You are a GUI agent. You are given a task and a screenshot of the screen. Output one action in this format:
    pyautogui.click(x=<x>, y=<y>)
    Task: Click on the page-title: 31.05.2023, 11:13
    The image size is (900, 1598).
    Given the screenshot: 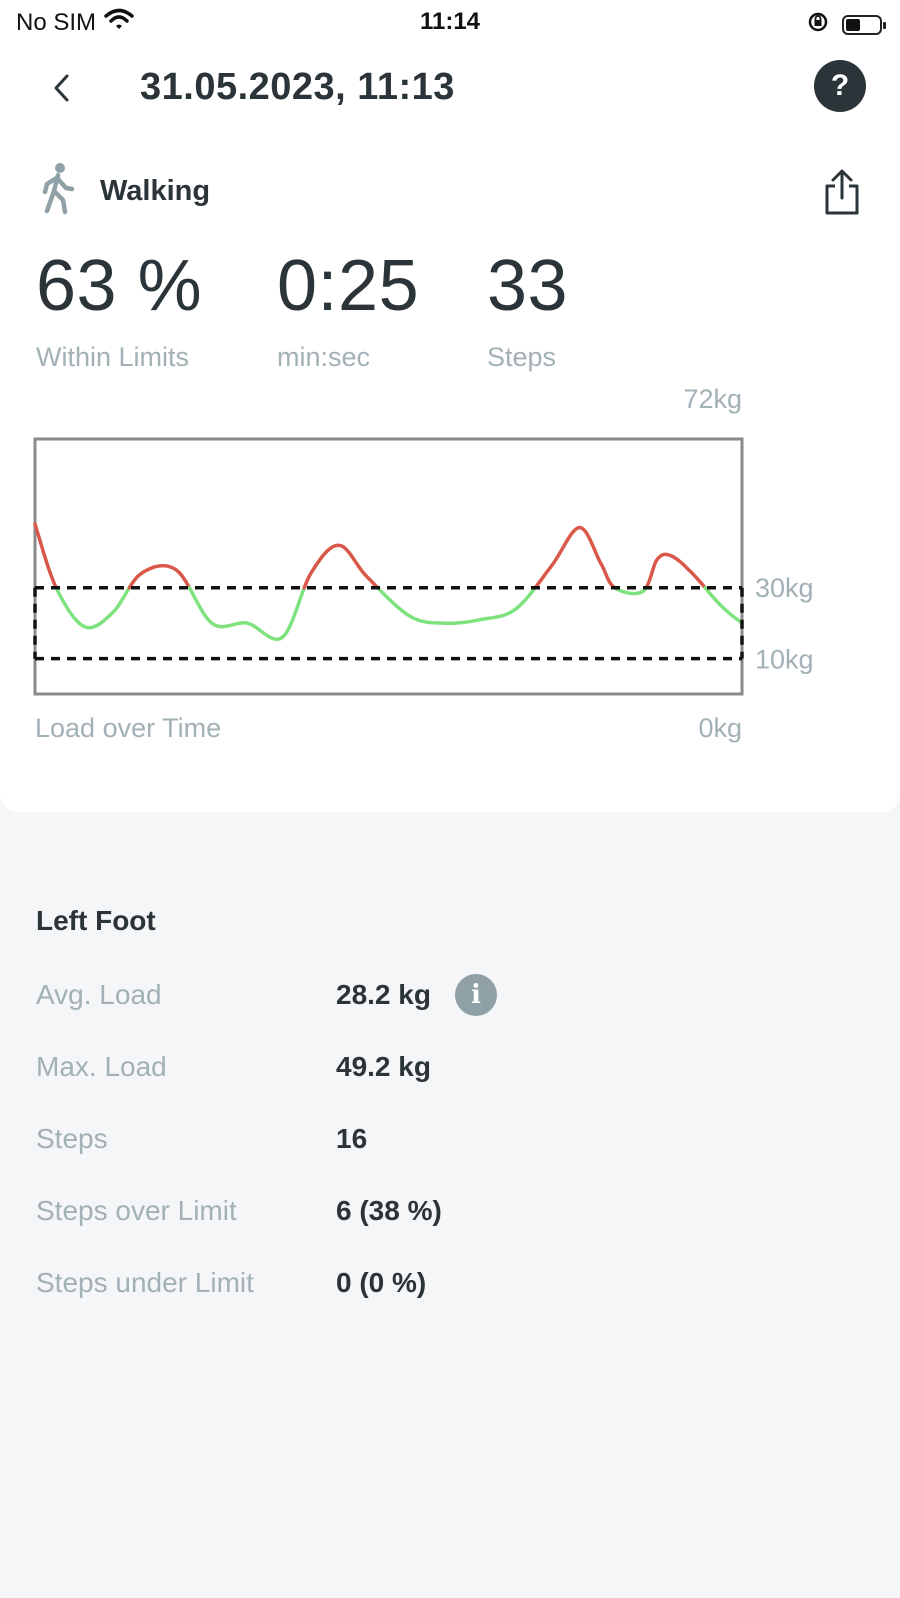 What is the action you would take?
    pyautogui.click(x=297, y=87)
    